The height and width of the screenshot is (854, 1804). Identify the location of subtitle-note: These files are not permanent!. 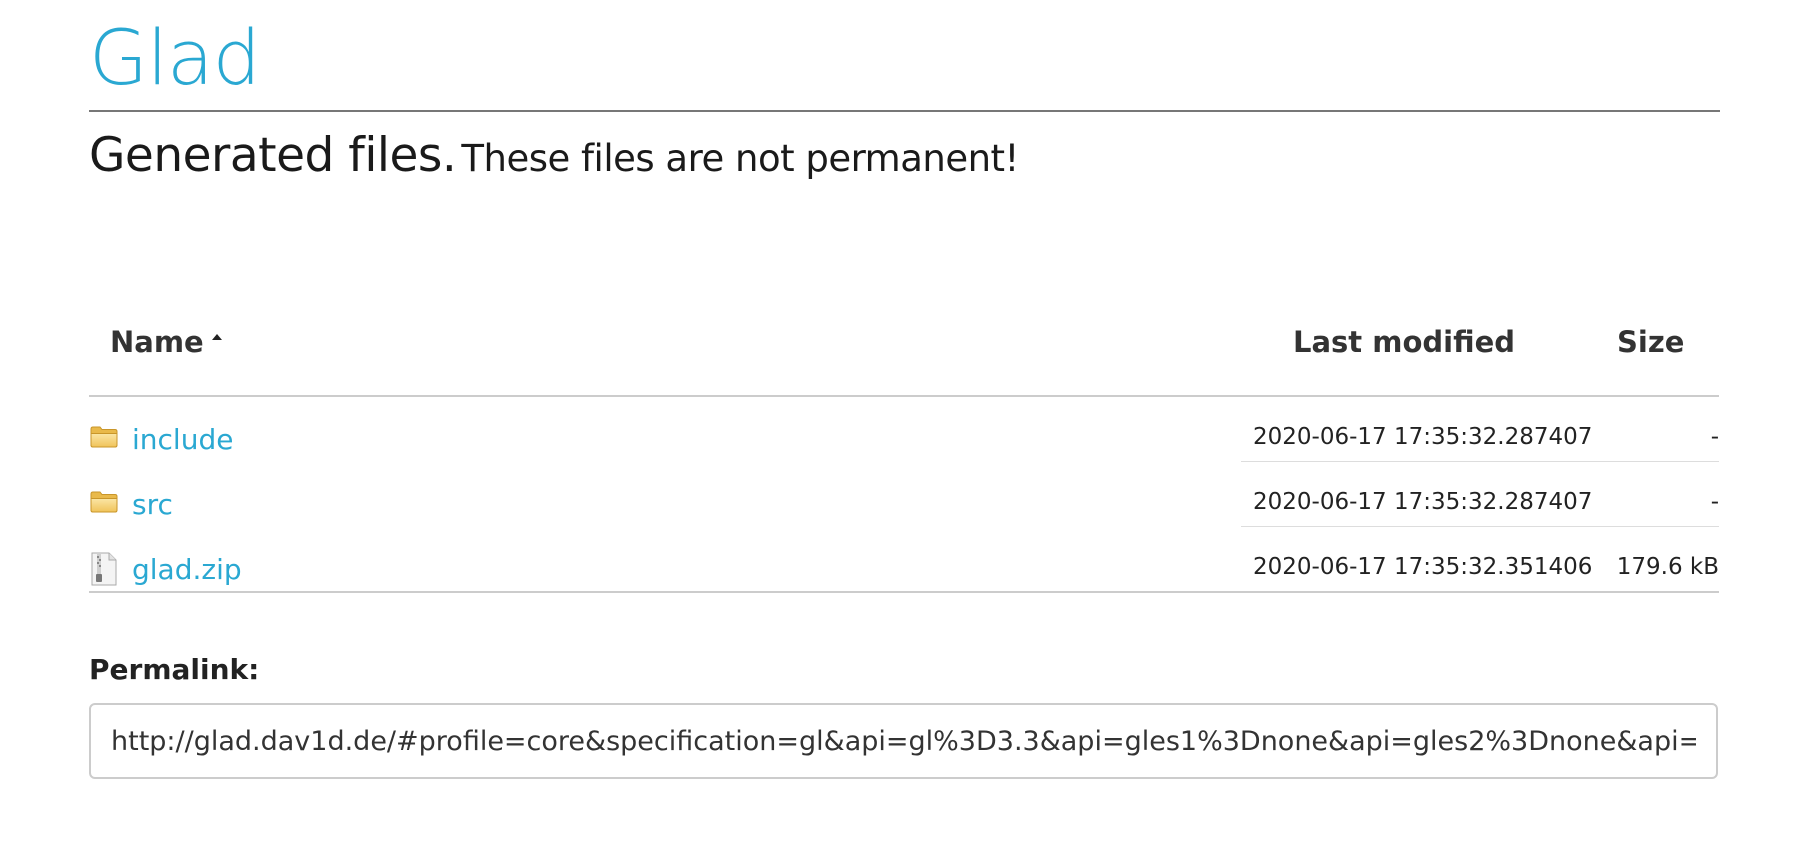
(740, 158).